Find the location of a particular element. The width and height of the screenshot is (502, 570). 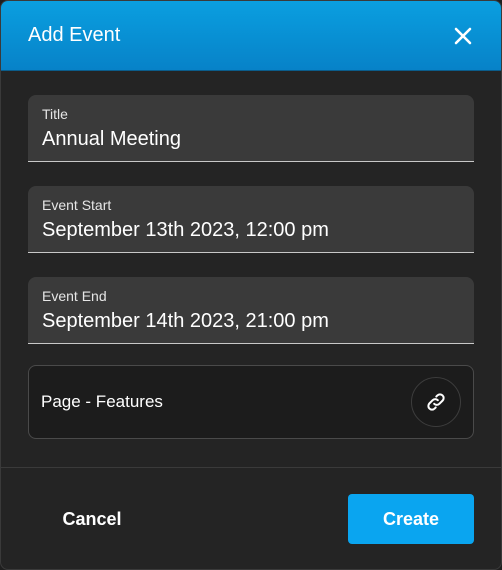

cancel-button: Cancel is located at coordinates (92, 519).